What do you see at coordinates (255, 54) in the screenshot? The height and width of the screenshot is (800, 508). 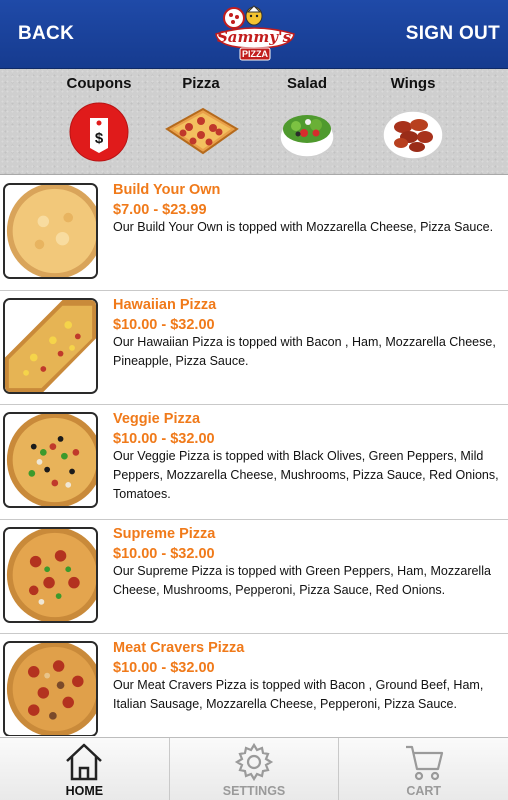 I see `svg-text: PIZZA` at bounding box center [255, 54].